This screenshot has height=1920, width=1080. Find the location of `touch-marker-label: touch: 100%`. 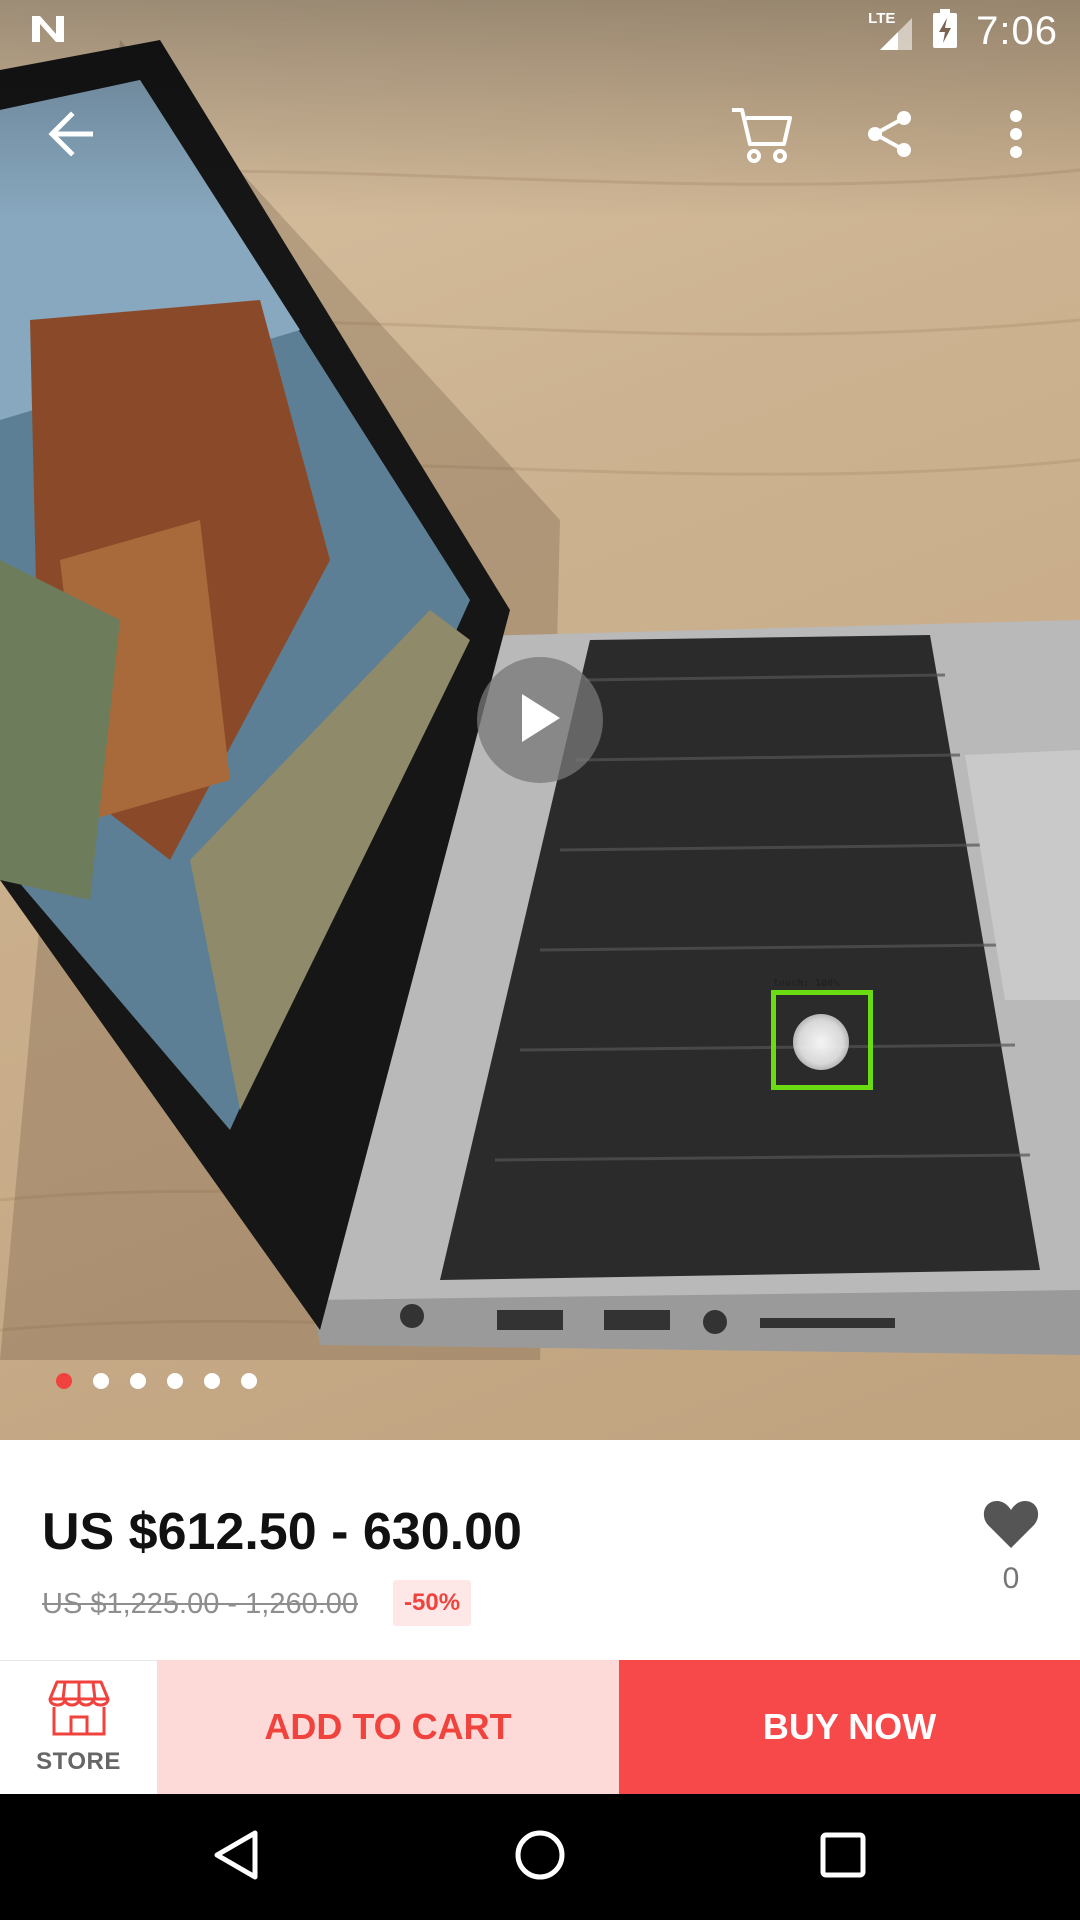

touch-marker-label: touch: 100% is located at coordinates (806, 983).